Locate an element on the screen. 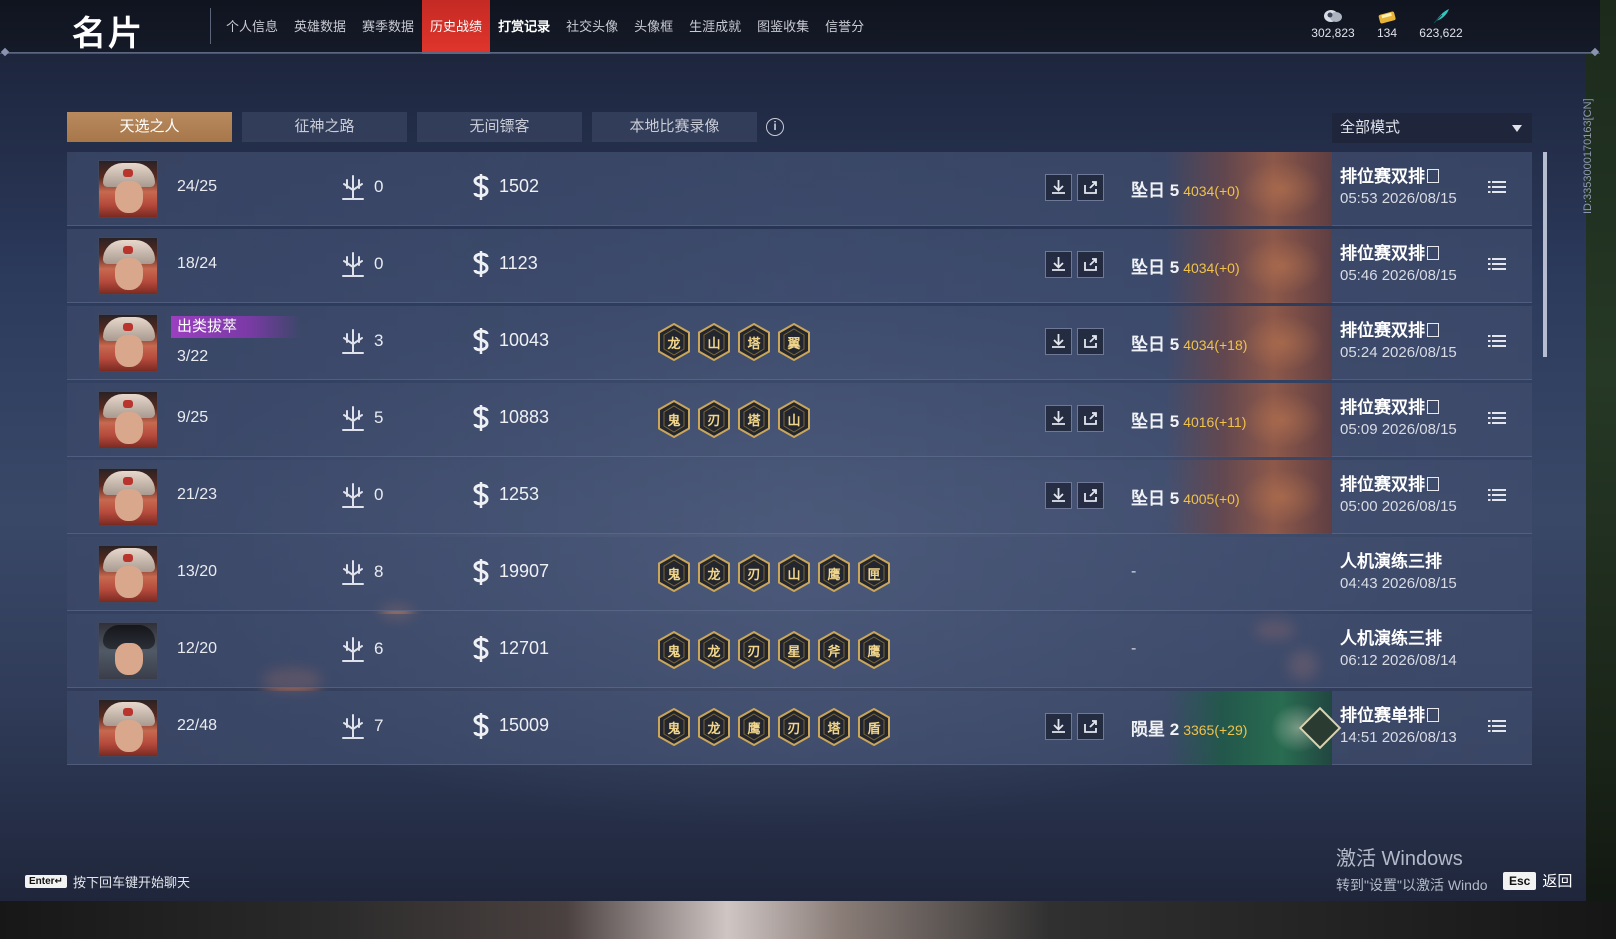 The image size is (1616, 939). nav-item: 信誉分 is located at coordinates (844, 27).